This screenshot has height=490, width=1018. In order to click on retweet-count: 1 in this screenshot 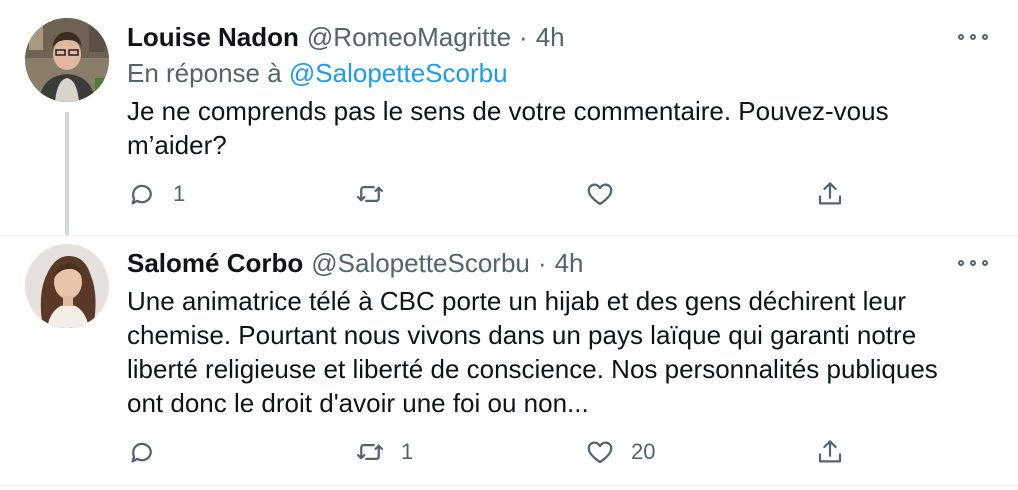, I will do `click(407, 451)`.